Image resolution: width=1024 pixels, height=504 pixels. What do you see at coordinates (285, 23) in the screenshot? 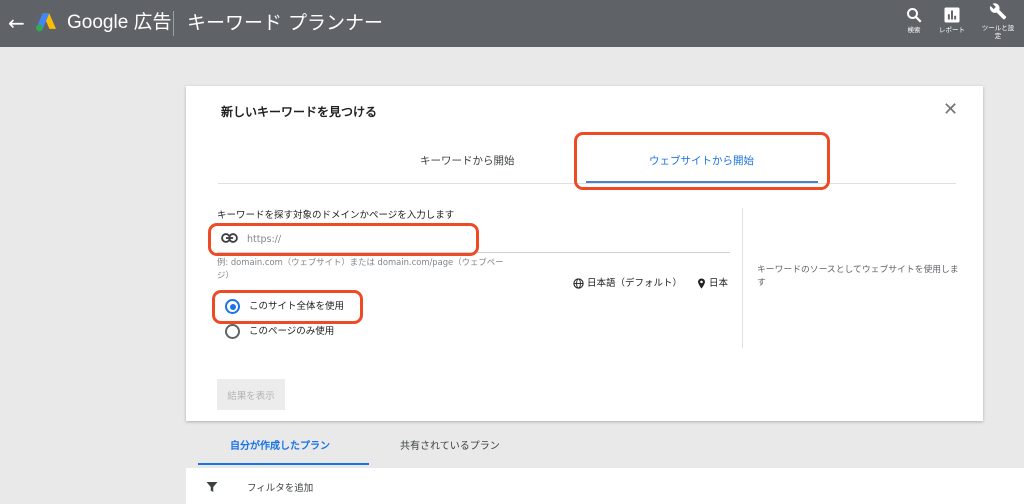
I see `page-title: キーワード プランナー` at bounding box center [285, 23].